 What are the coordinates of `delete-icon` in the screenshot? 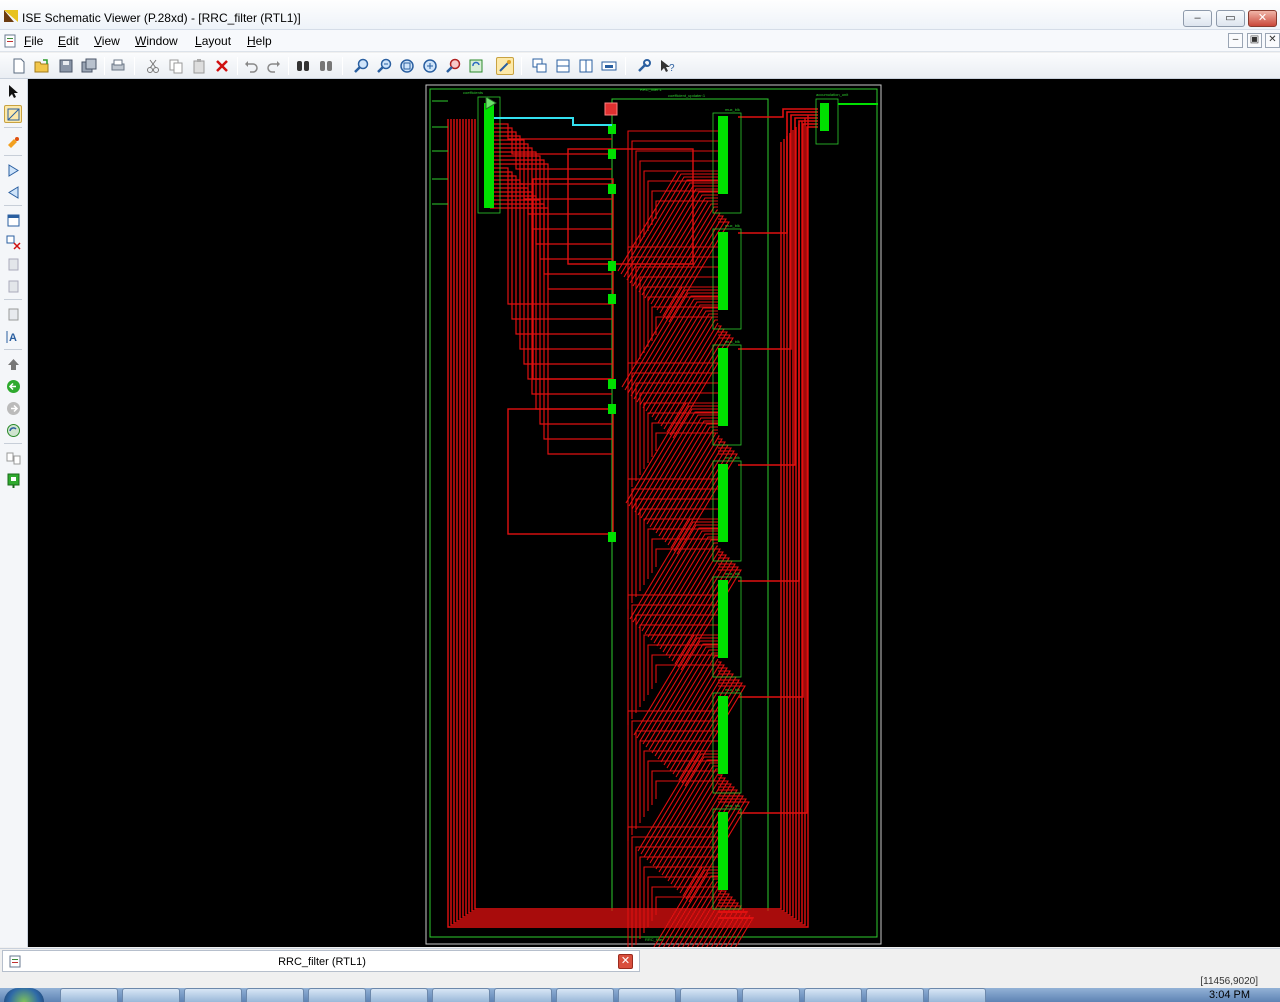 It's located at (222, 66).